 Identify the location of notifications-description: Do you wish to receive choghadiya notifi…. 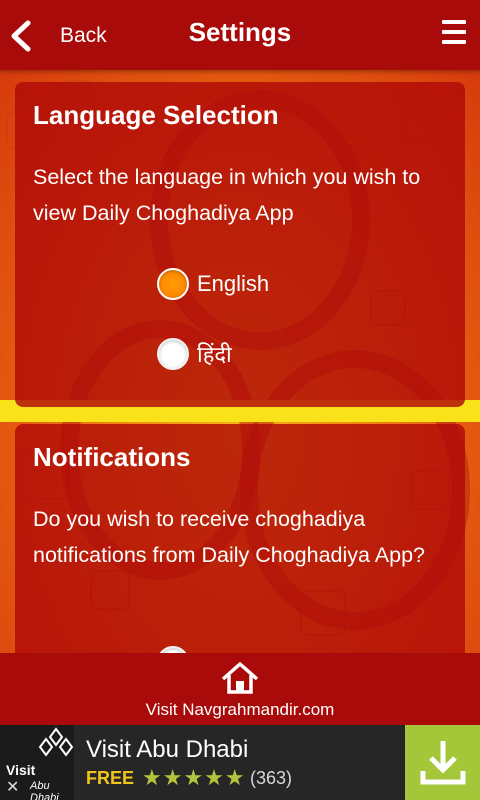
(229, 537).